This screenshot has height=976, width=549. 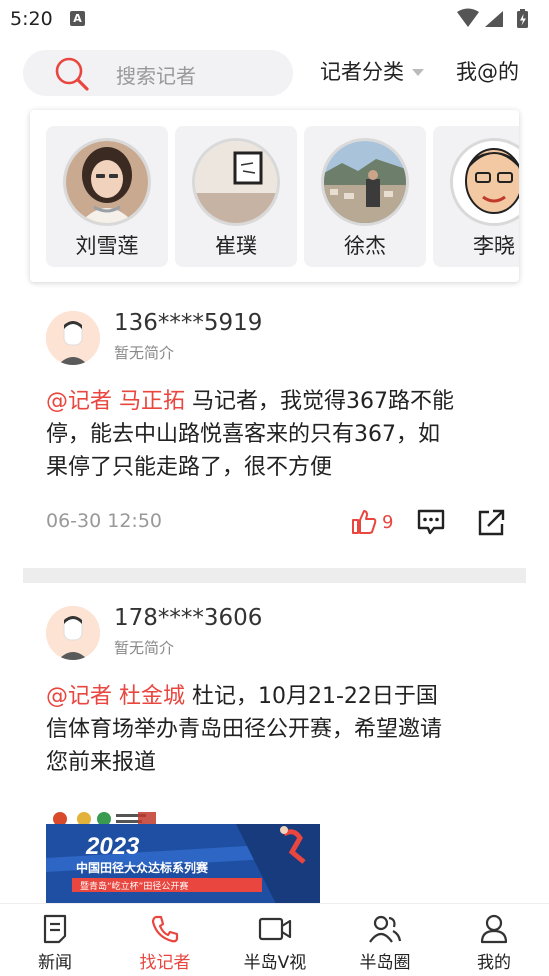 What do you see at coordinates (72, 74) in the screenshot?
I see `search-icon` at bounding box center [72, 74].